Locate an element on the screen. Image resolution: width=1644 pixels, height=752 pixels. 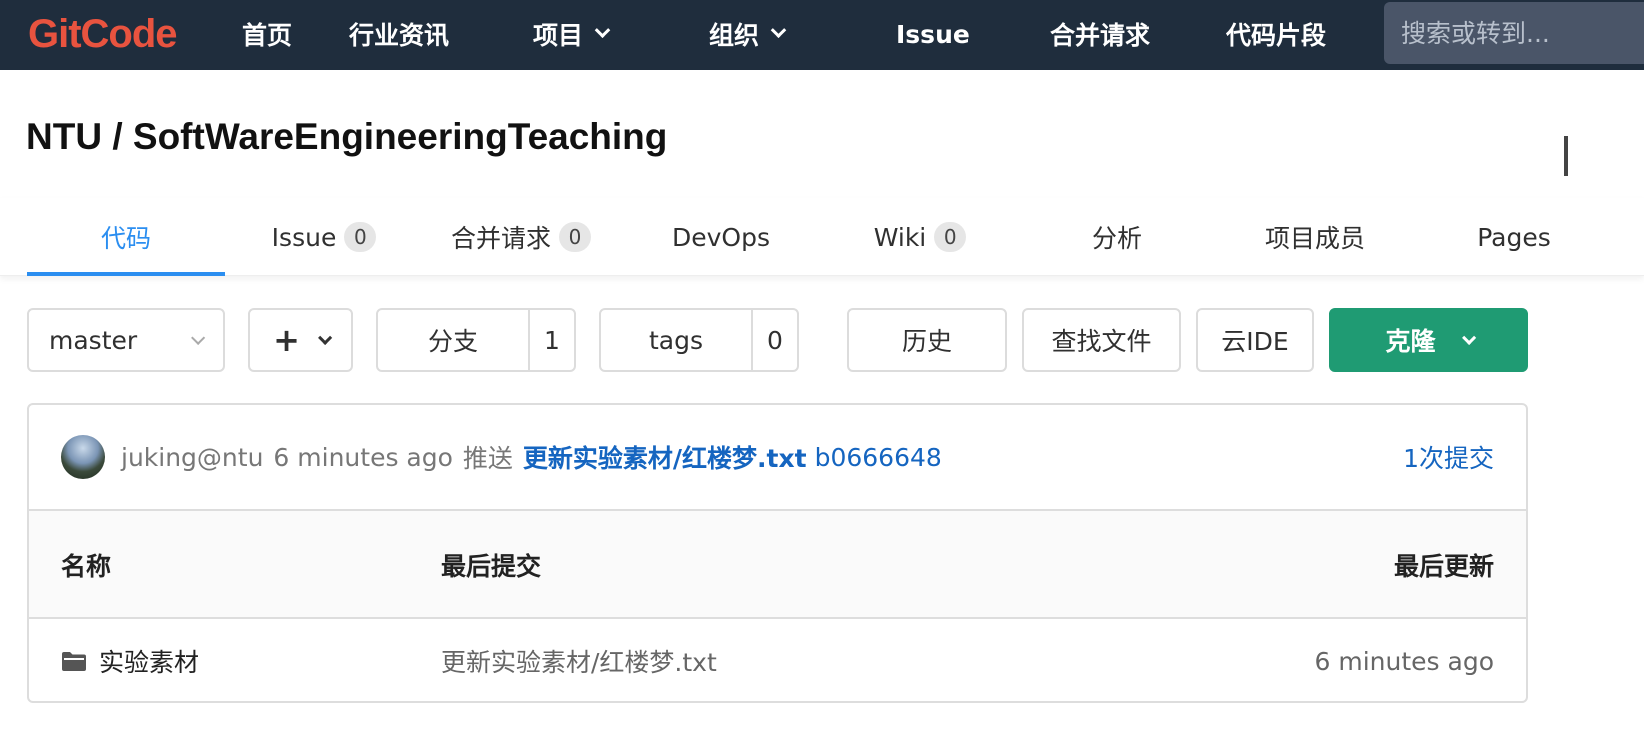
nav-issue: Issue is located at coordinates (933, 34).